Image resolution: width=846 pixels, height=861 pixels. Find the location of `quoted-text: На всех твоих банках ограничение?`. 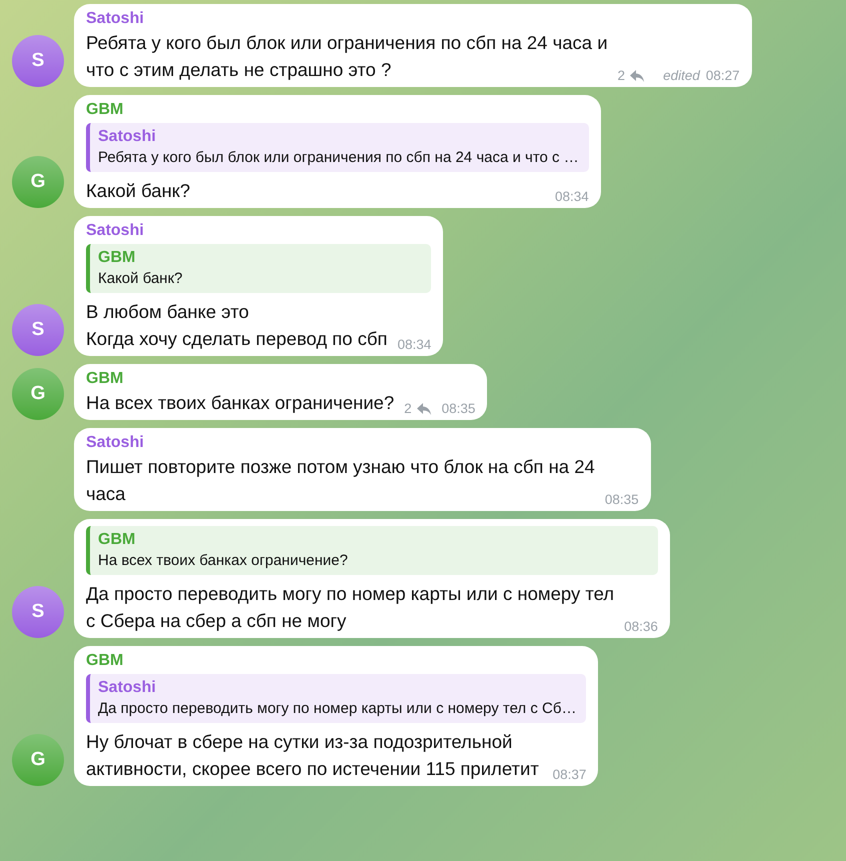

quoted-text: На всех твоих банках ограничение? is located at coordinates (223, 561).